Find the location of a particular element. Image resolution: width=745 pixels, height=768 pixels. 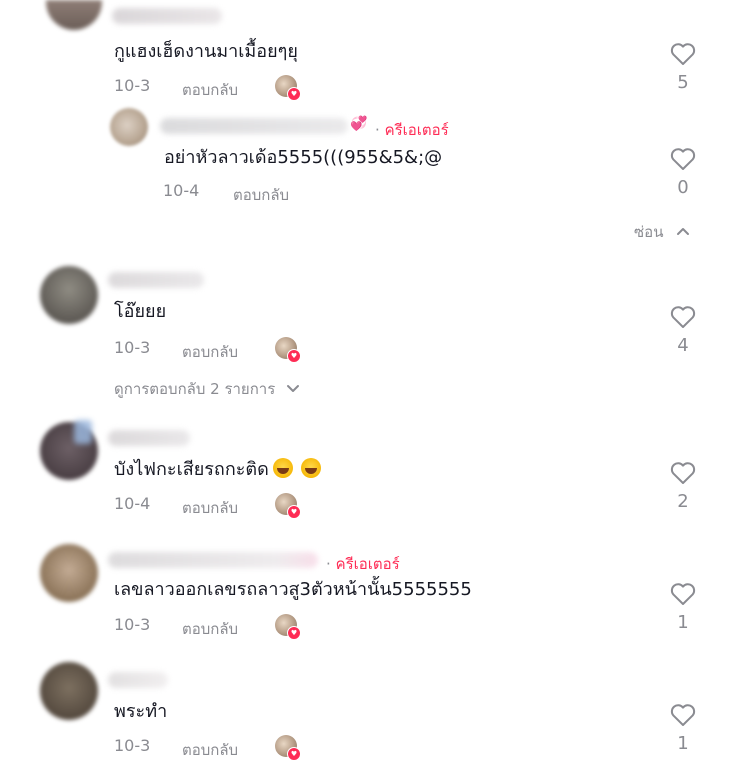

hide-replies-button: ซ่อน is located at coordinates (662, 232).